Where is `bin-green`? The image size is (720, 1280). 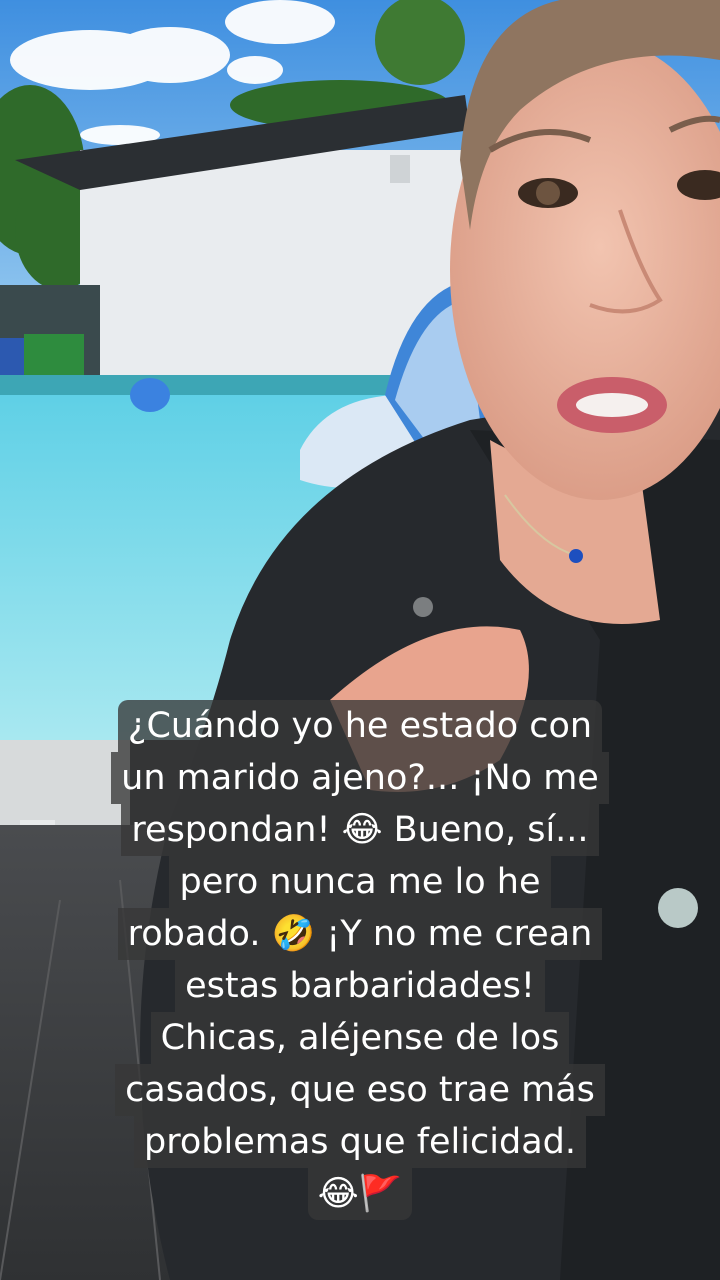
bin-green is located at coordinates (54, 356).